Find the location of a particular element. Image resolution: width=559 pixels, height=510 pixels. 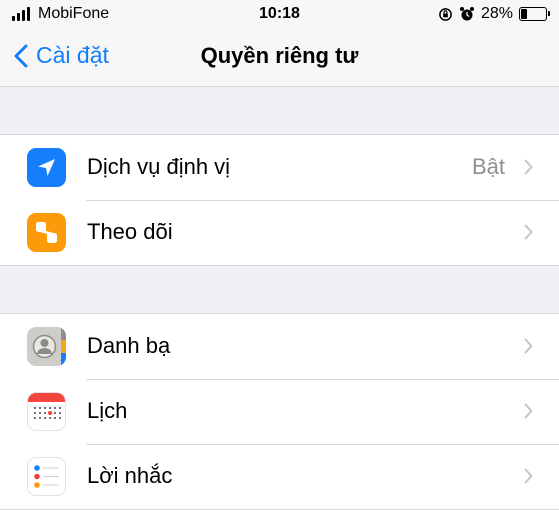

status-right: 28% is located at coordinates (494, 14).